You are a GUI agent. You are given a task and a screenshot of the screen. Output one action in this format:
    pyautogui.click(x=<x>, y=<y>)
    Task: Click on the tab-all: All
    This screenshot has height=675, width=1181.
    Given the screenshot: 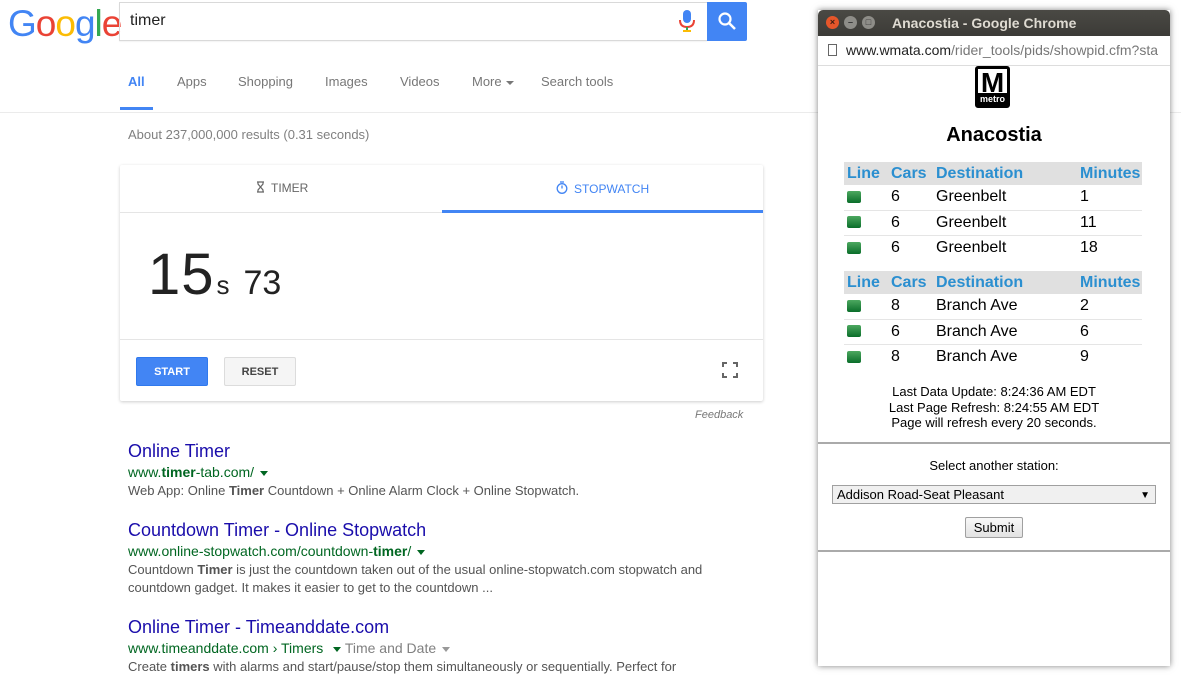 What is the action you would take?
    pyautogui.click(x=136, y=81)
    